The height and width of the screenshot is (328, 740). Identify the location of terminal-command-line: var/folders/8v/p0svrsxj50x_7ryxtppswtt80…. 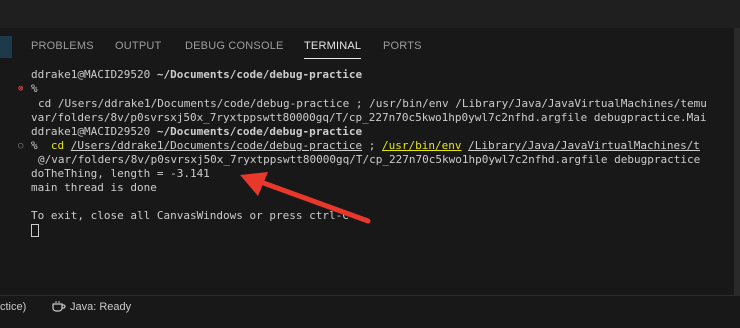
(369, 117).